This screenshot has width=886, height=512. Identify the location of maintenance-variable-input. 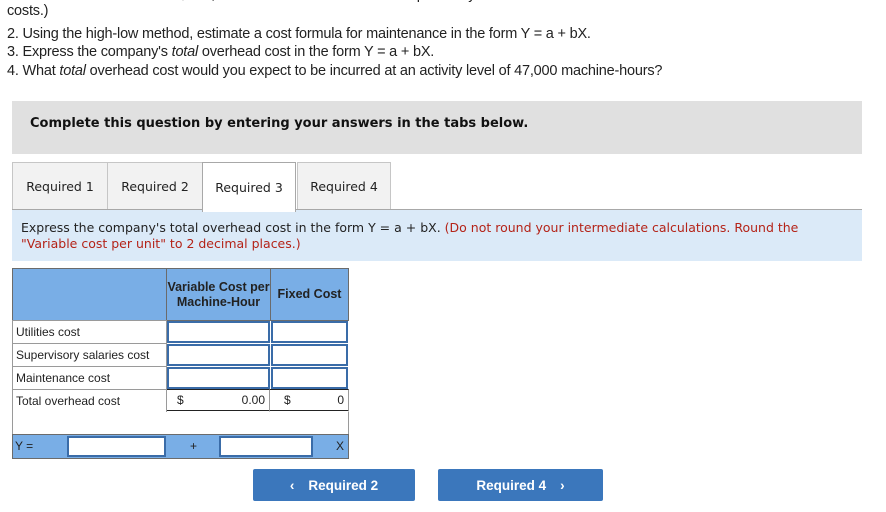
(218, 378).